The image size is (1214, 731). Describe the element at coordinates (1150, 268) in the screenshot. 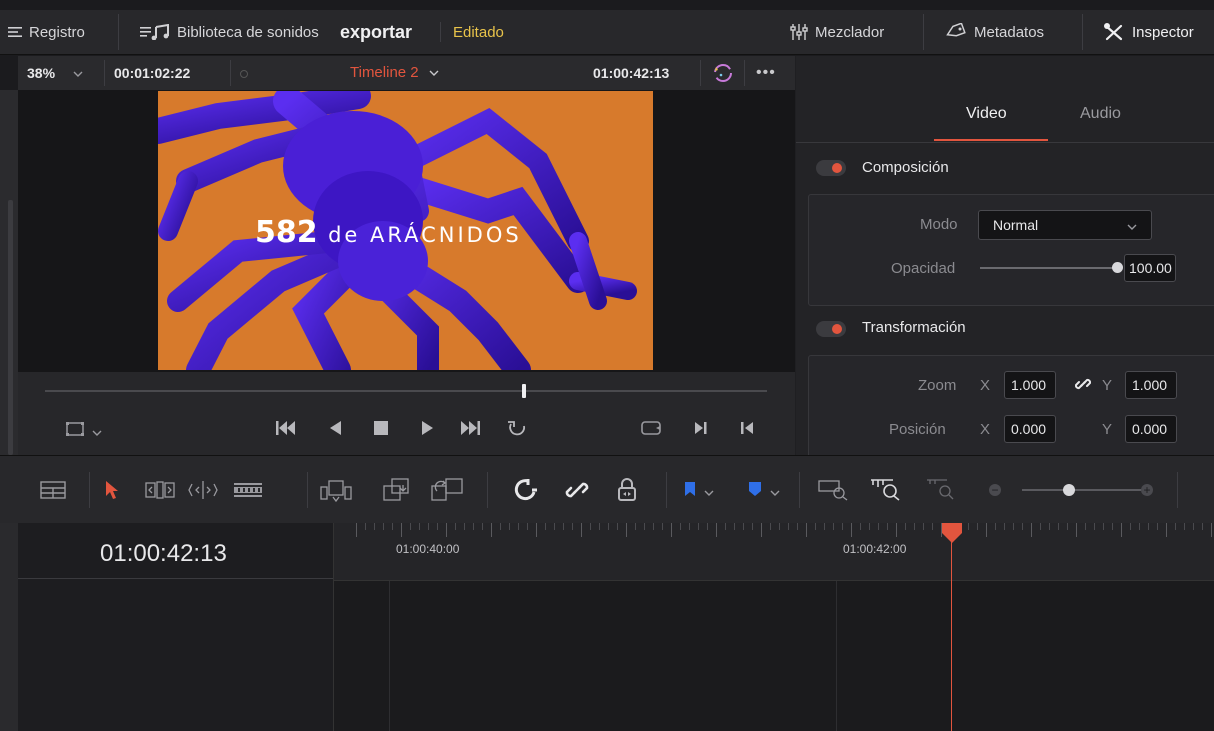

I see `opacity-field: 100.00` at that location.